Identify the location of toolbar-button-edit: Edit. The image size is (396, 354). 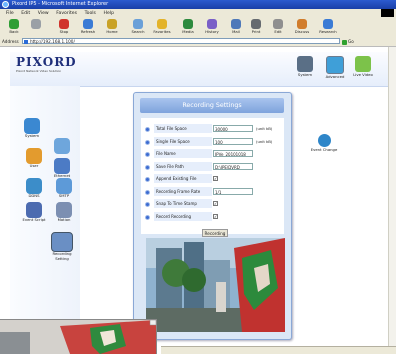
(278, 26).